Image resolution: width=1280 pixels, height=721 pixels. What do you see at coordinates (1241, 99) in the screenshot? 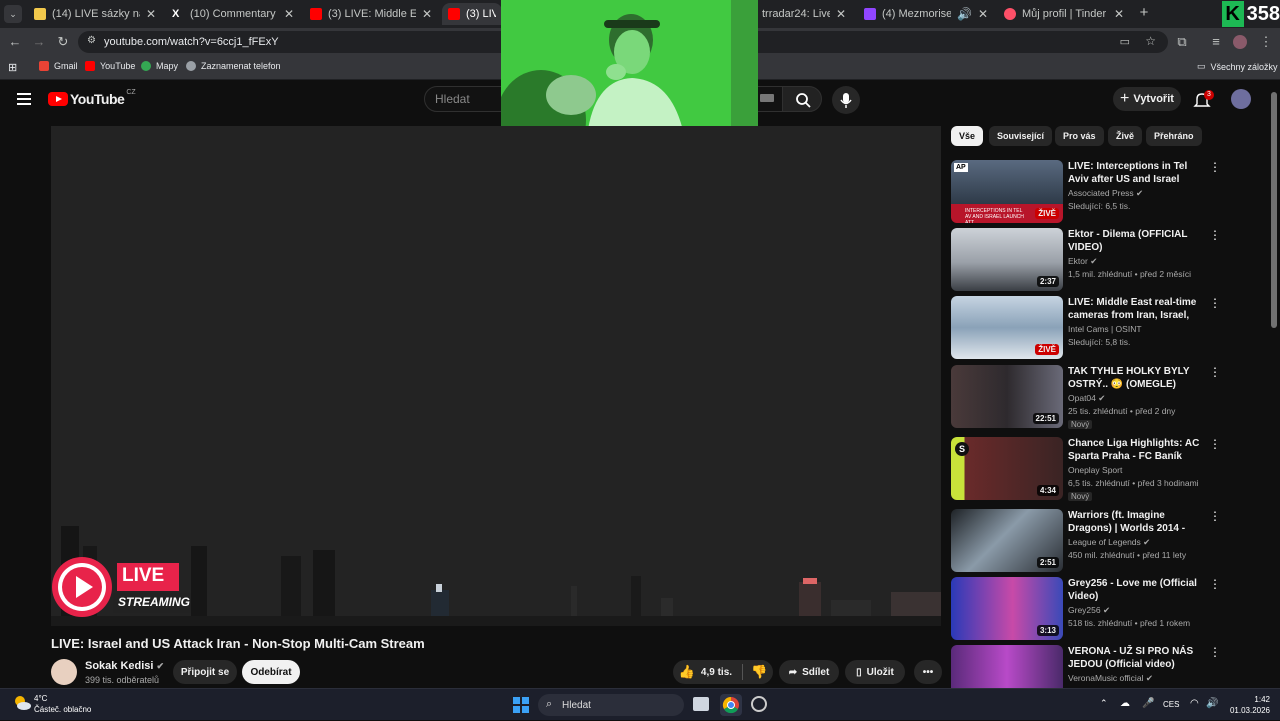
I see `user-avatar` at bounding box center [1241, 99].